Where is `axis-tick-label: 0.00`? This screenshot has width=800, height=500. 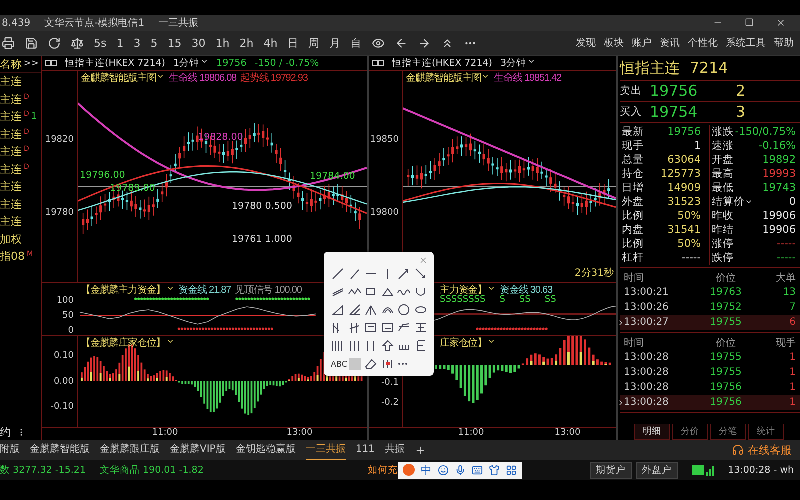
axis-tick-label: 0.00 is located at coordinates (64, 381).